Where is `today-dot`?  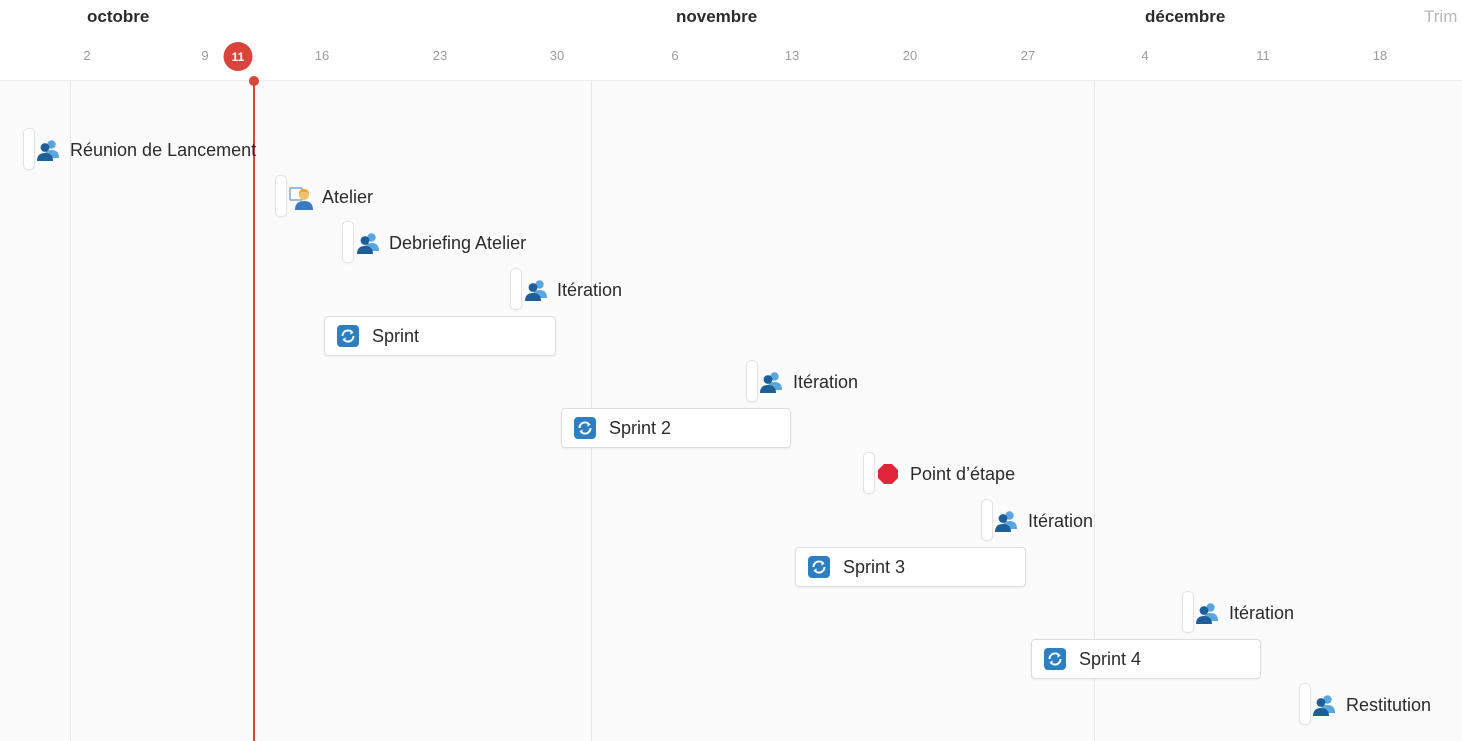 today-dot is located at coordinates (254, 81).